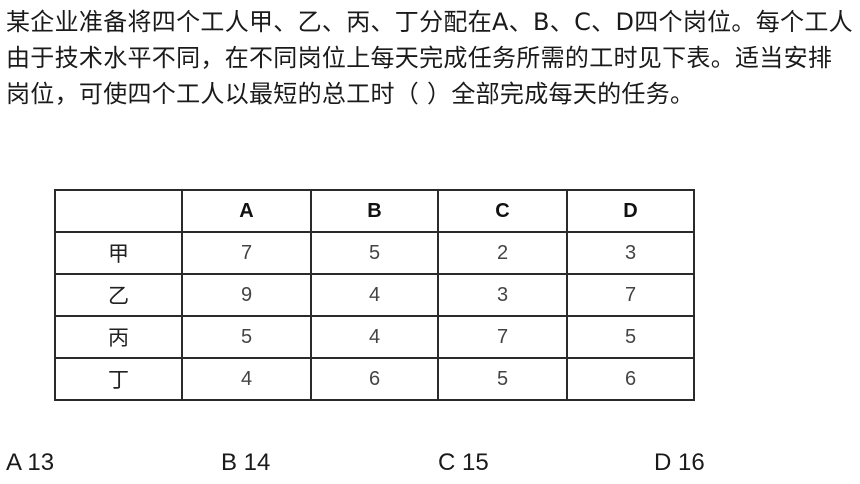 The width and height of the screenshot is (860, 484). I want to click on option-d: D 16, so click(679, 463).